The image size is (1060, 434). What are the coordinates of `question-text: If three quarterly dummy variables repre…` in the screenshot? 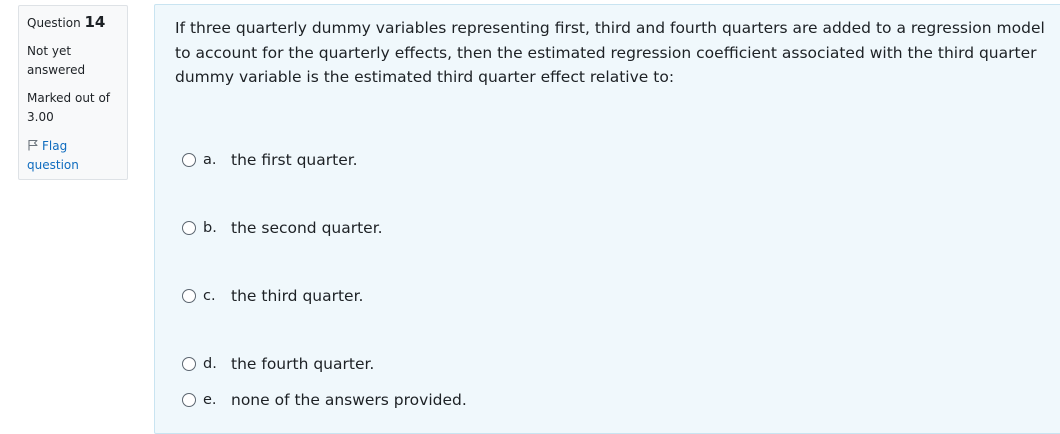 It's located at (610, 52).